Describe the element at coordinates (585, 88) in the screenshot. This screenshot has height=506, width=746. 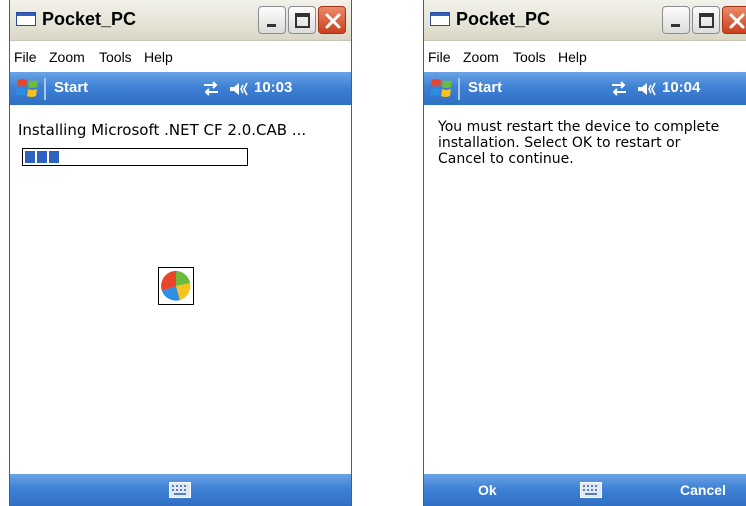
I see `device-taskbar: Start 10:04` at that location.